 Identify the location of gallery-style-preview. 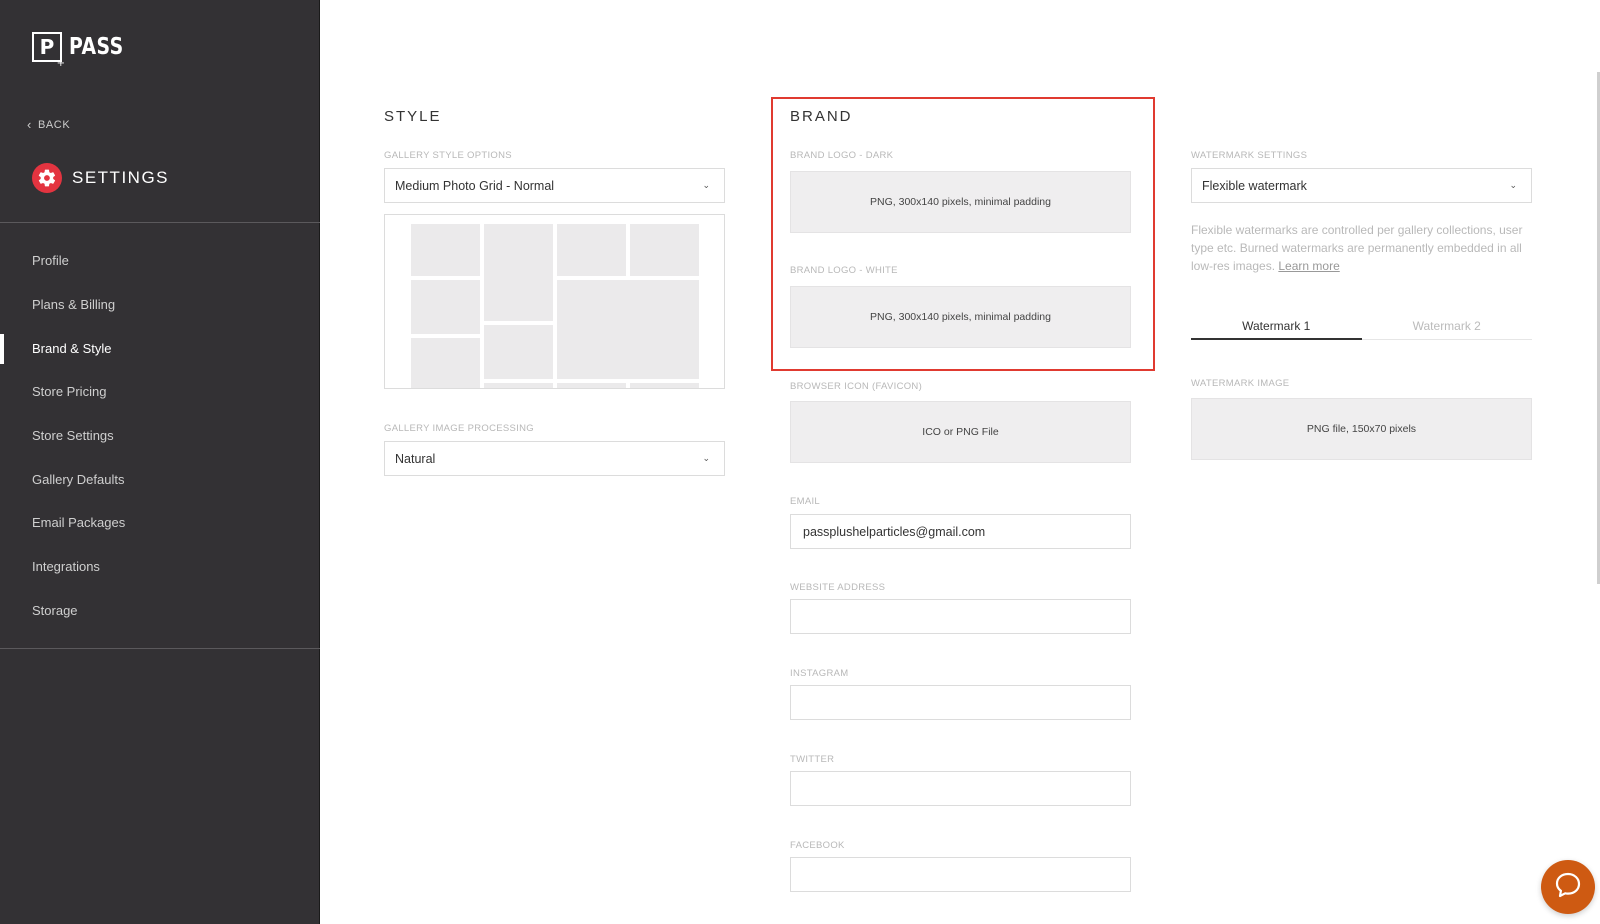
(554, 301).